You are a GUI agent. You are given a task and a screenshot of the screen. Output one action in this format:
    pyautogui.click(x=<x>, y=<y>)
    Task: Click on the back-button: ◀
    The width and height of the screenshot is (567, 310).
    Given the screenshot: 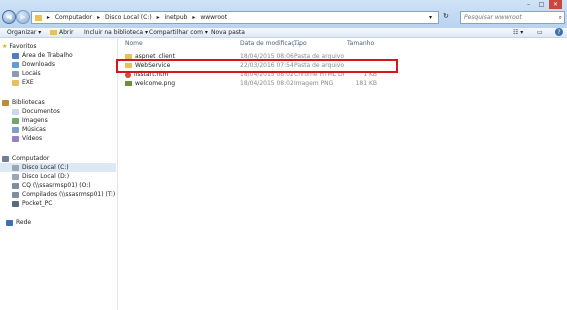 What is the action you would take?
    pyautogui.click(x=9, y=17)
    